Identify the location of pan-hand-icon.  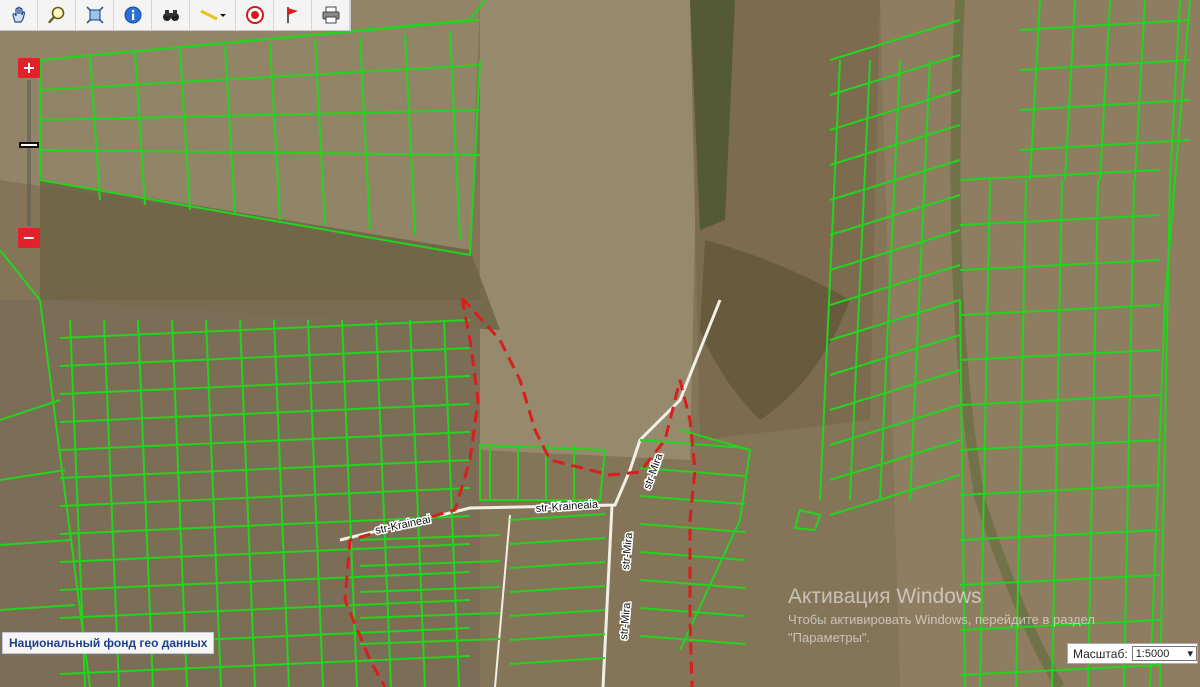
(18, 14).